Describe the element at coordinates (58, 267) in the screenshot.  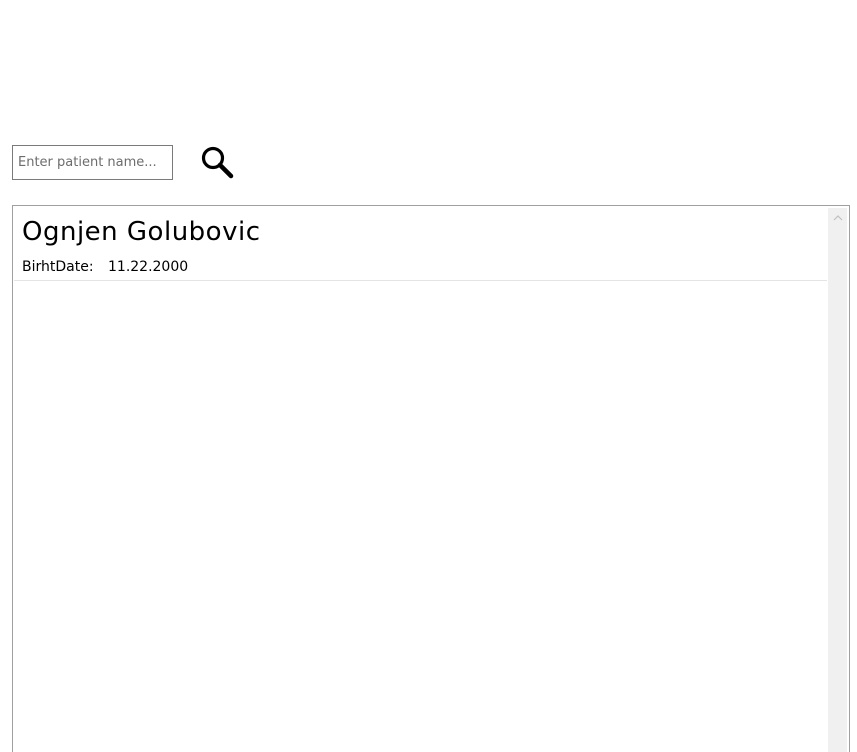
I see `birth-date-label: BirhtDate:` at that location.